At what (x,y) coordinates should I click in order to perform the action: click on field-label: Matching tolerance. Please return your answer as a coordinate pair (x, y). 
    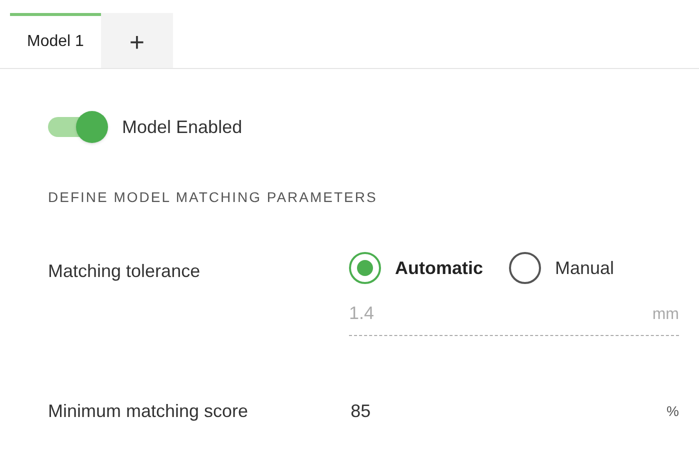
    Looking at the image, I should click on (125, 271).